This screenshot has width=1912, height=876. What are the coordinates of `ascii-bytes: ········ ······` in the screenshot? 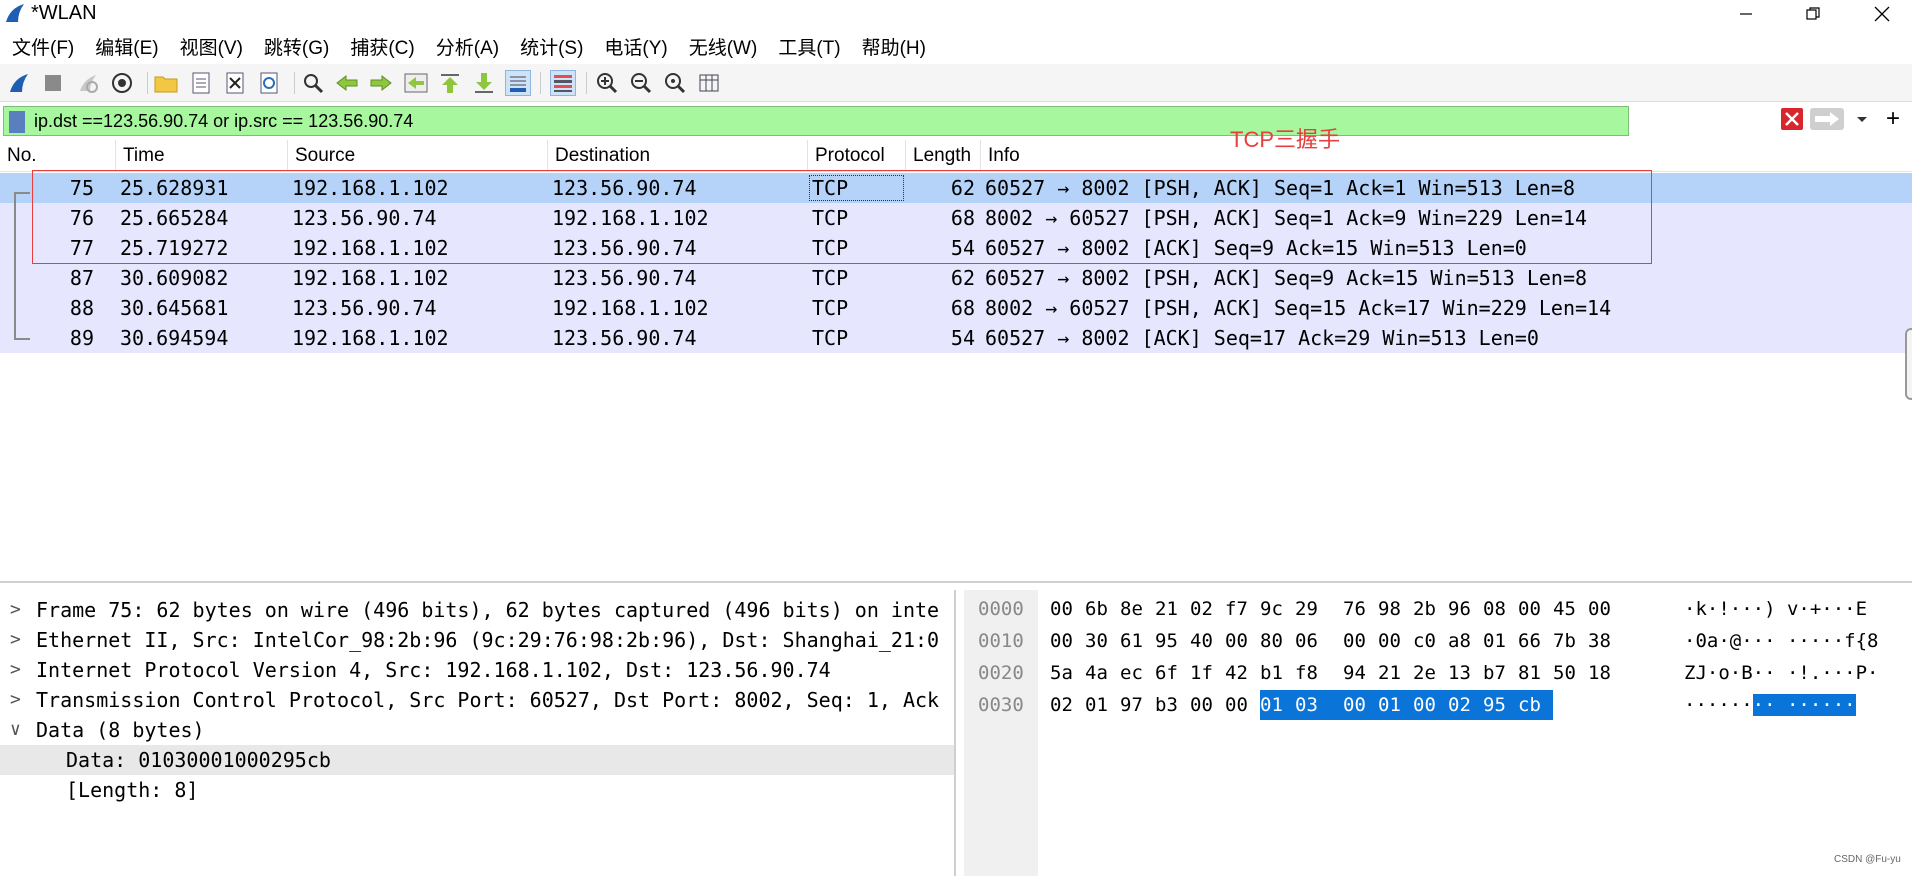 It's located at (1798, 705).